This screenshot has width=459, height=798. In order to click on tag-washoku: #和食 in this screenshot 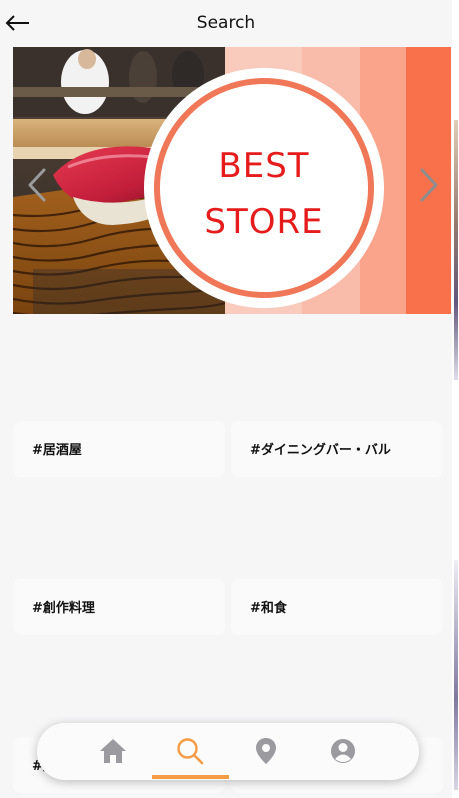, I will do `click(337, 607)`.